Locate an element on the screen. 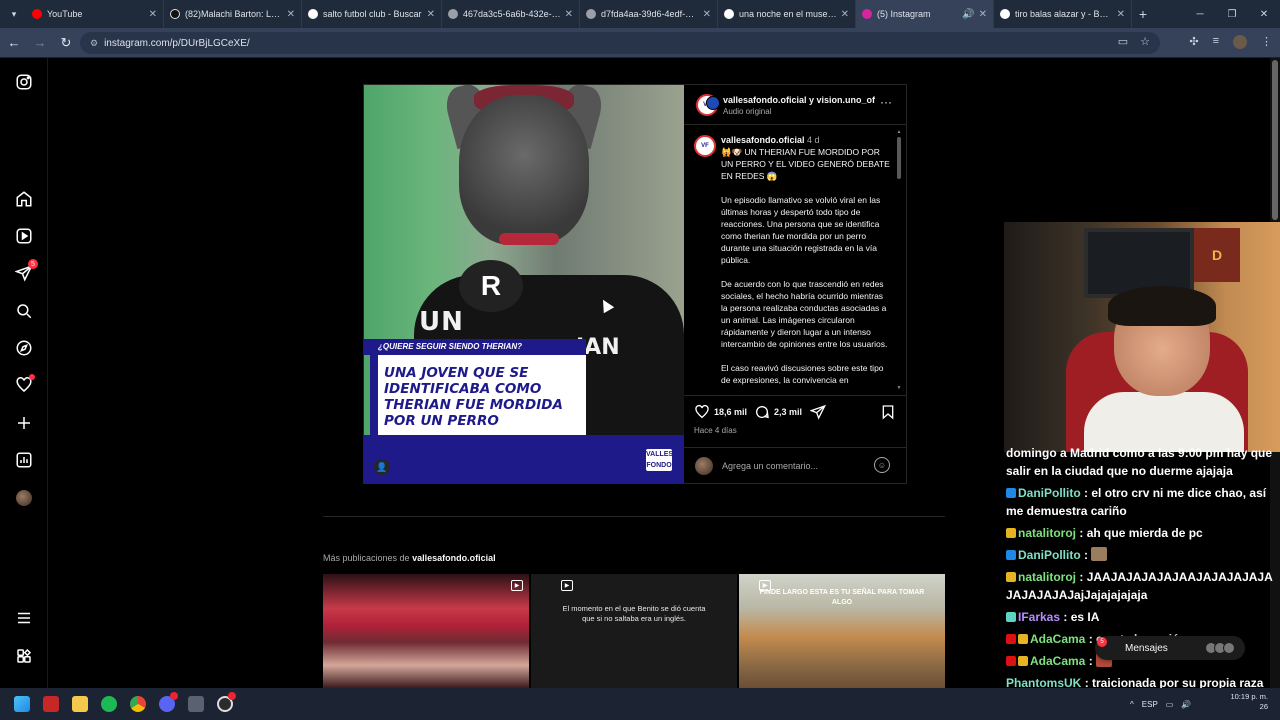 The image size is (1280, 720). tray-chevron-icon: ^ is located at coordinates (1132, 704).